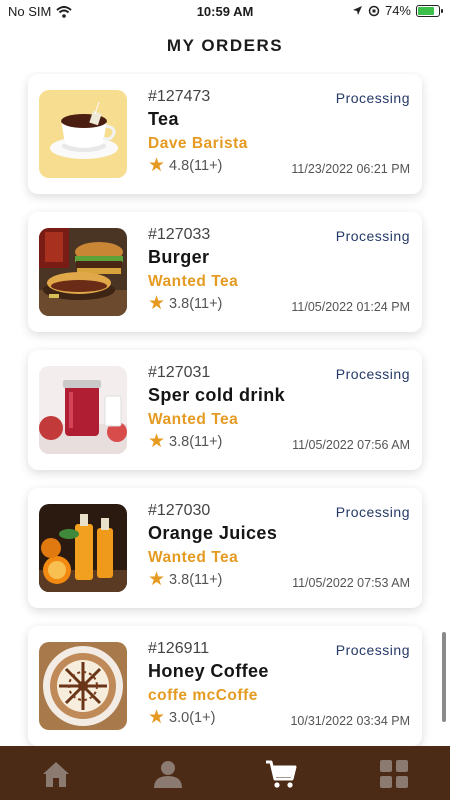  What do you see at coordinates (179, 372) in the screenshot?
I see `order-id: #127031` at bounding box center [179, 372].